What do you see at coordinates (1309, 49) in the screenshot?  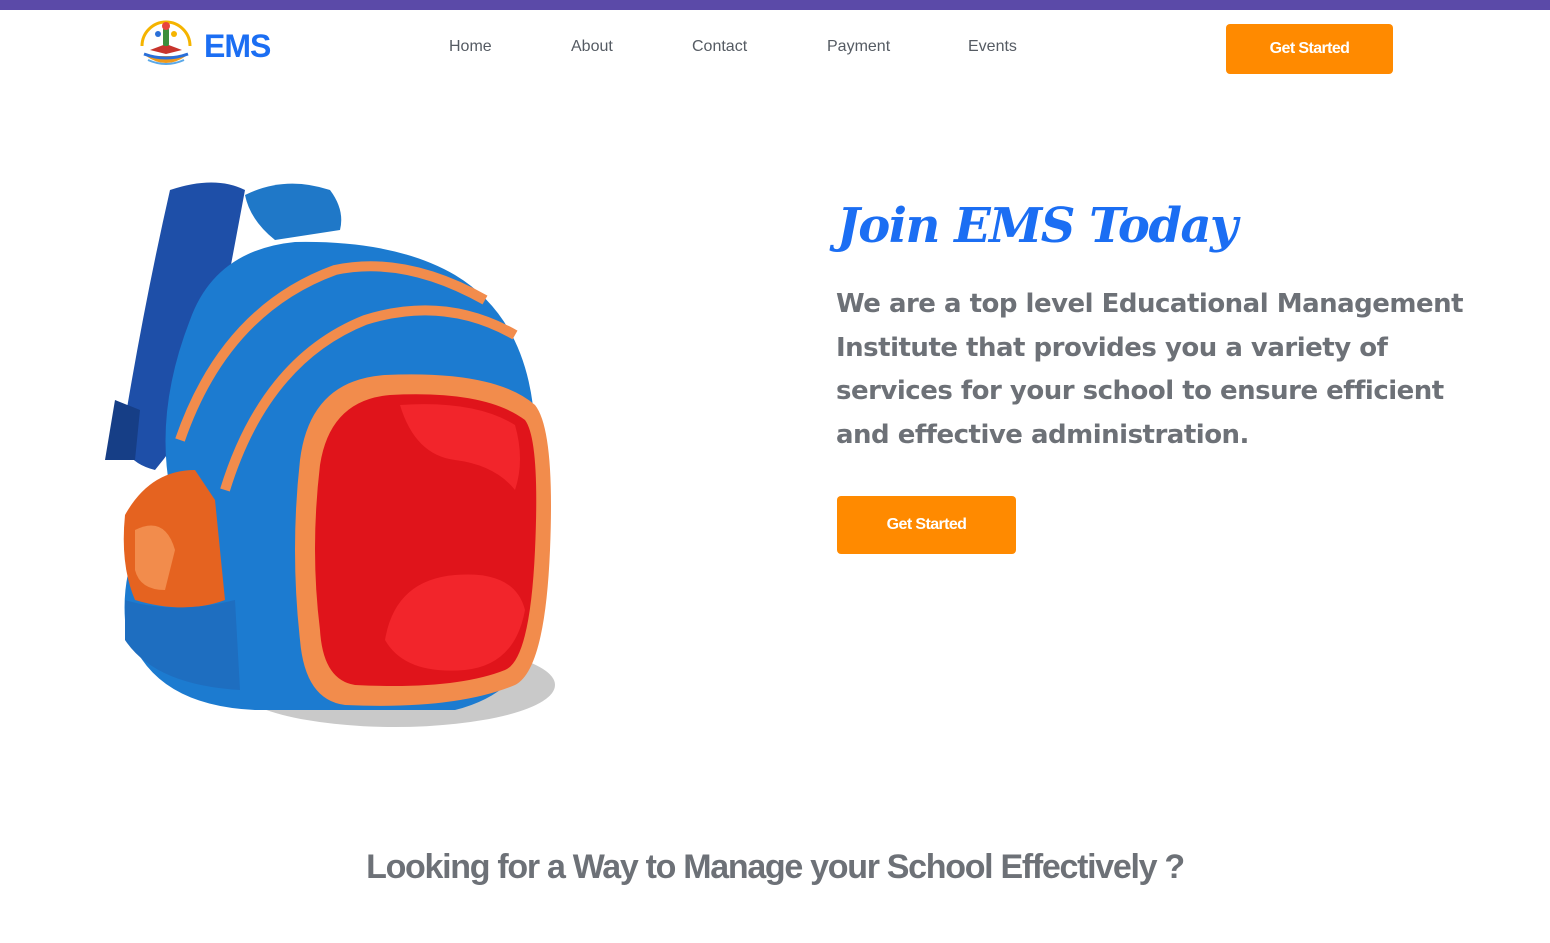 I see `nav-get-started-button: Get Started` at bounding box center [1309, 49].